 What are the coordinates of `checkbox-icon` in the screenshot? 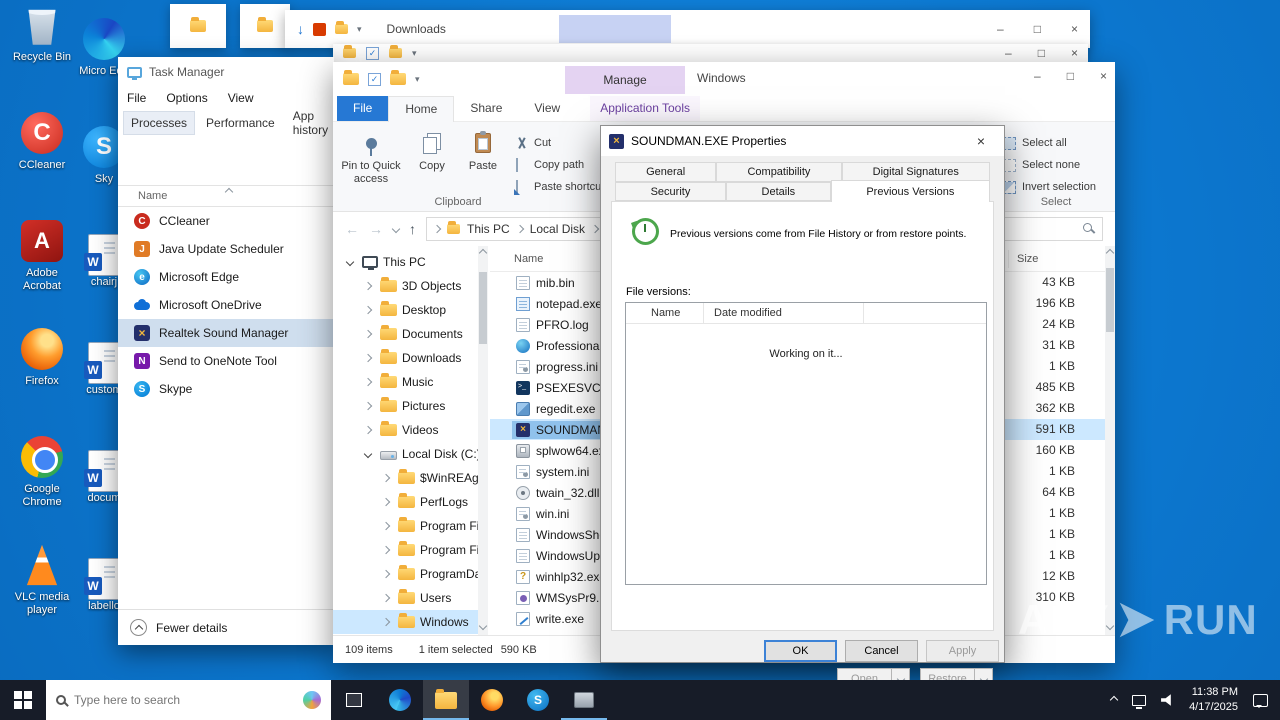 It's located at (372, 53).